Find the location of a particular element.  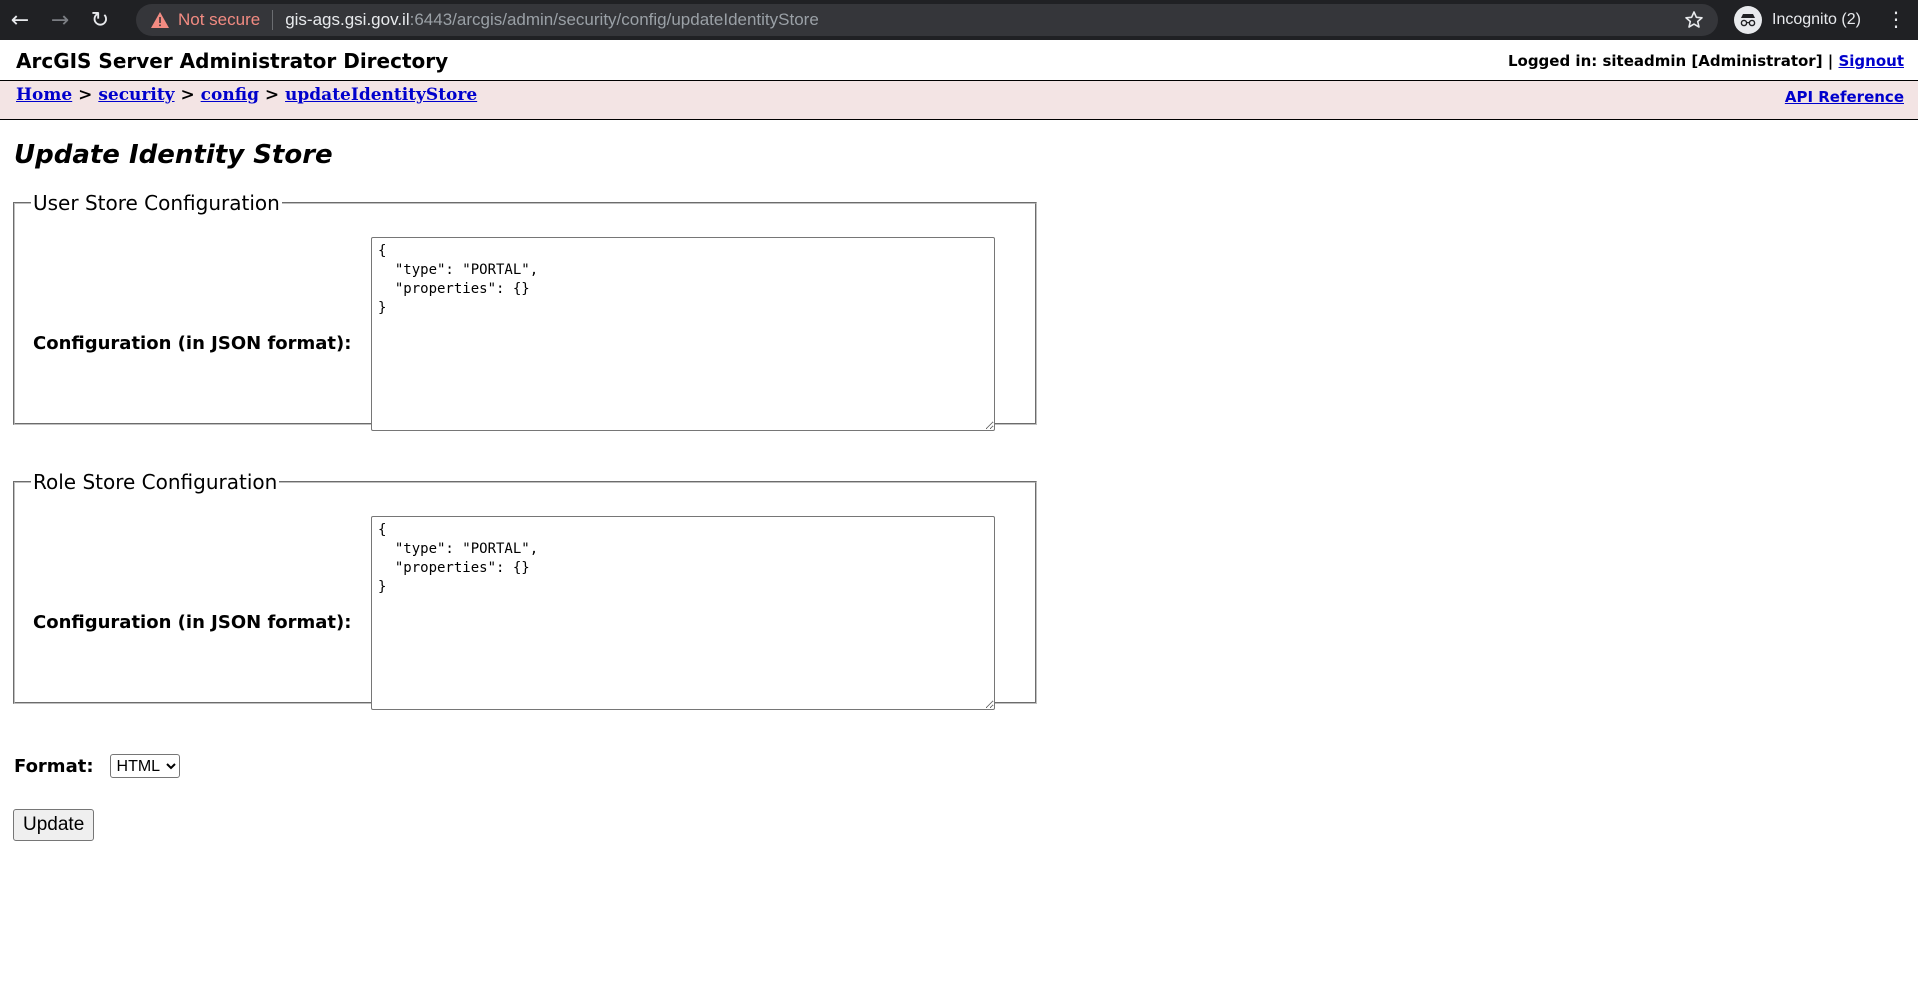

signout-link: Signout is located at coordinates (1871, 61).